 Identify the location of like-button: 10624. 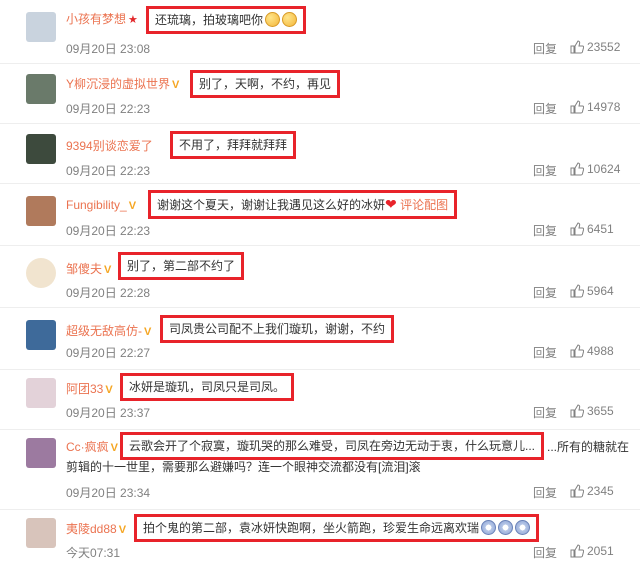
(595, 169).